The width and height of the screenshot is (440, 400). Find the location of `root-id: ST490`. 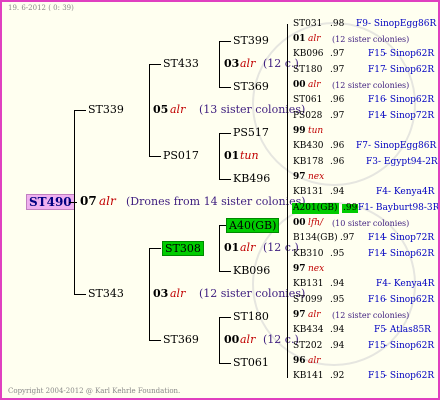

root-id: ST490 is located at coordinates (50, 202).